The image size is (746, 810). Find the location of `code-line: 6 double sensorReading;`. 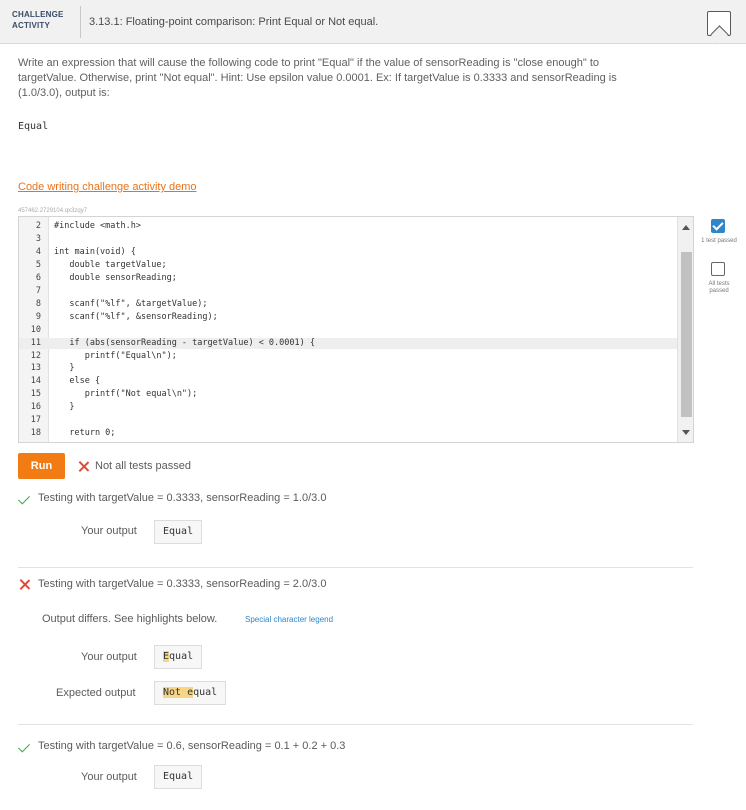

code-line: 6 double sensorReading; is located at coordinates (348, 278).